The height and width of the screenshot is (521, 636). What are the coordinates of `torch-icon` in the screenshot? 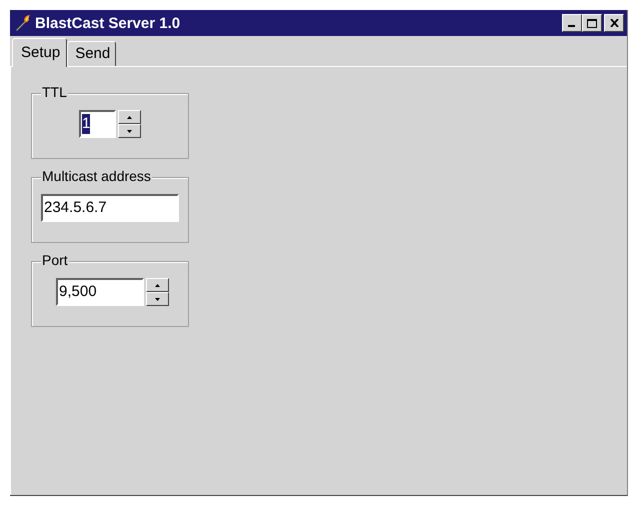 It's located at (23, 23).